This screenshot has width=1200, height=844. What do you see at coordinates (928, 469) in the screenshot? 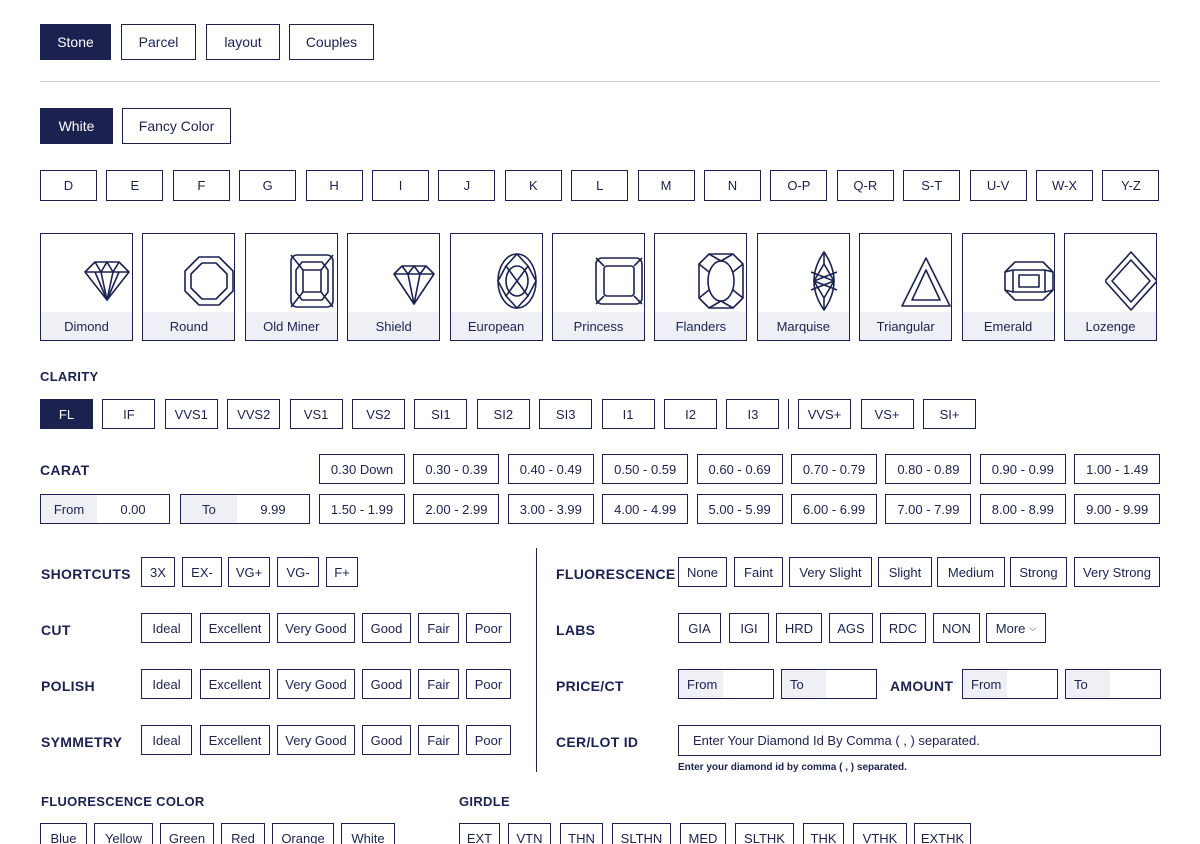
I see `carat-range-0-80-0-89: 0.80 - 0.89` at bounding box center [928, 469].